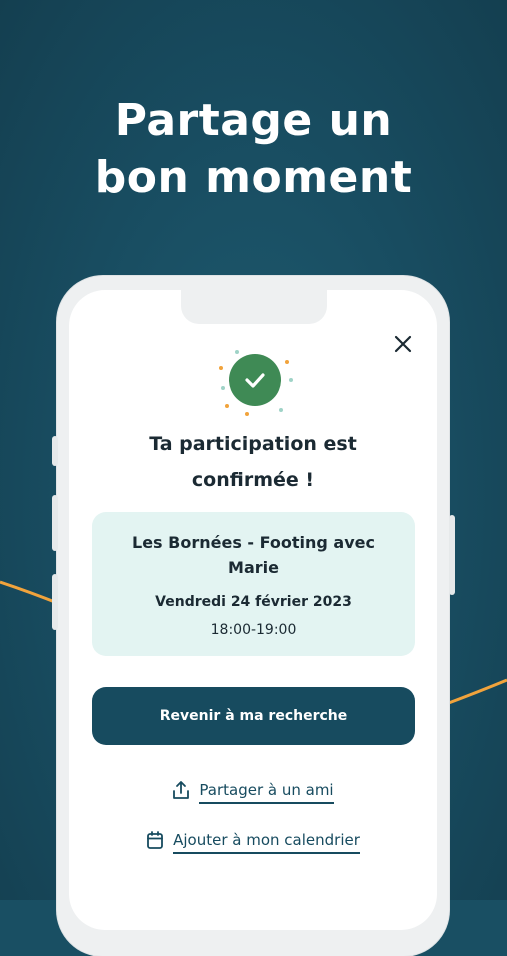  I want to click on success-indicator, so click(255, 383).